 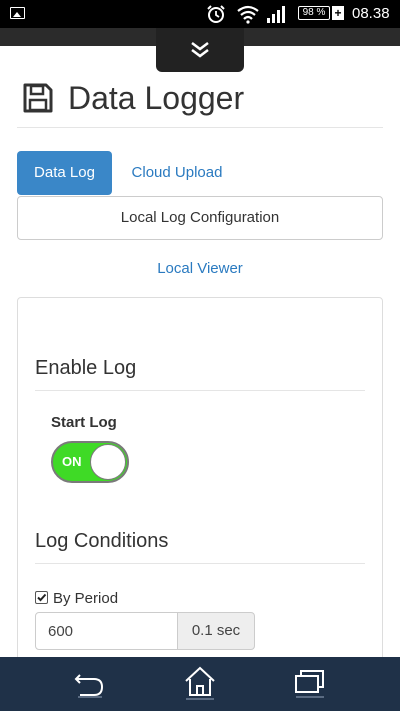 What do you see at coordinates (86, 368) in the screenshot?
I see `enable-log-heading: Enable Log` at bounding box center [86, 368].